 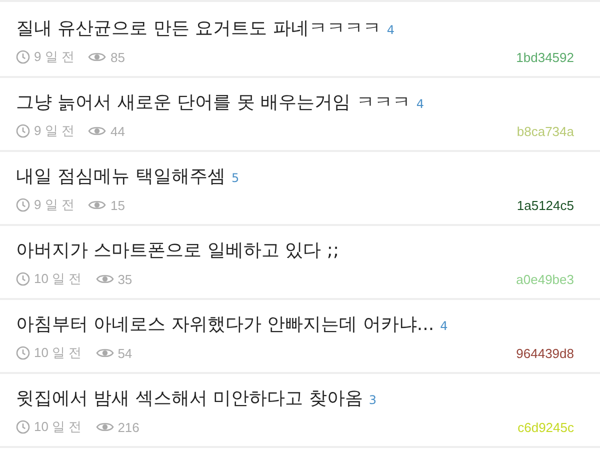 I want to click on author-id: 964439d8, so click(x=545, y=353).